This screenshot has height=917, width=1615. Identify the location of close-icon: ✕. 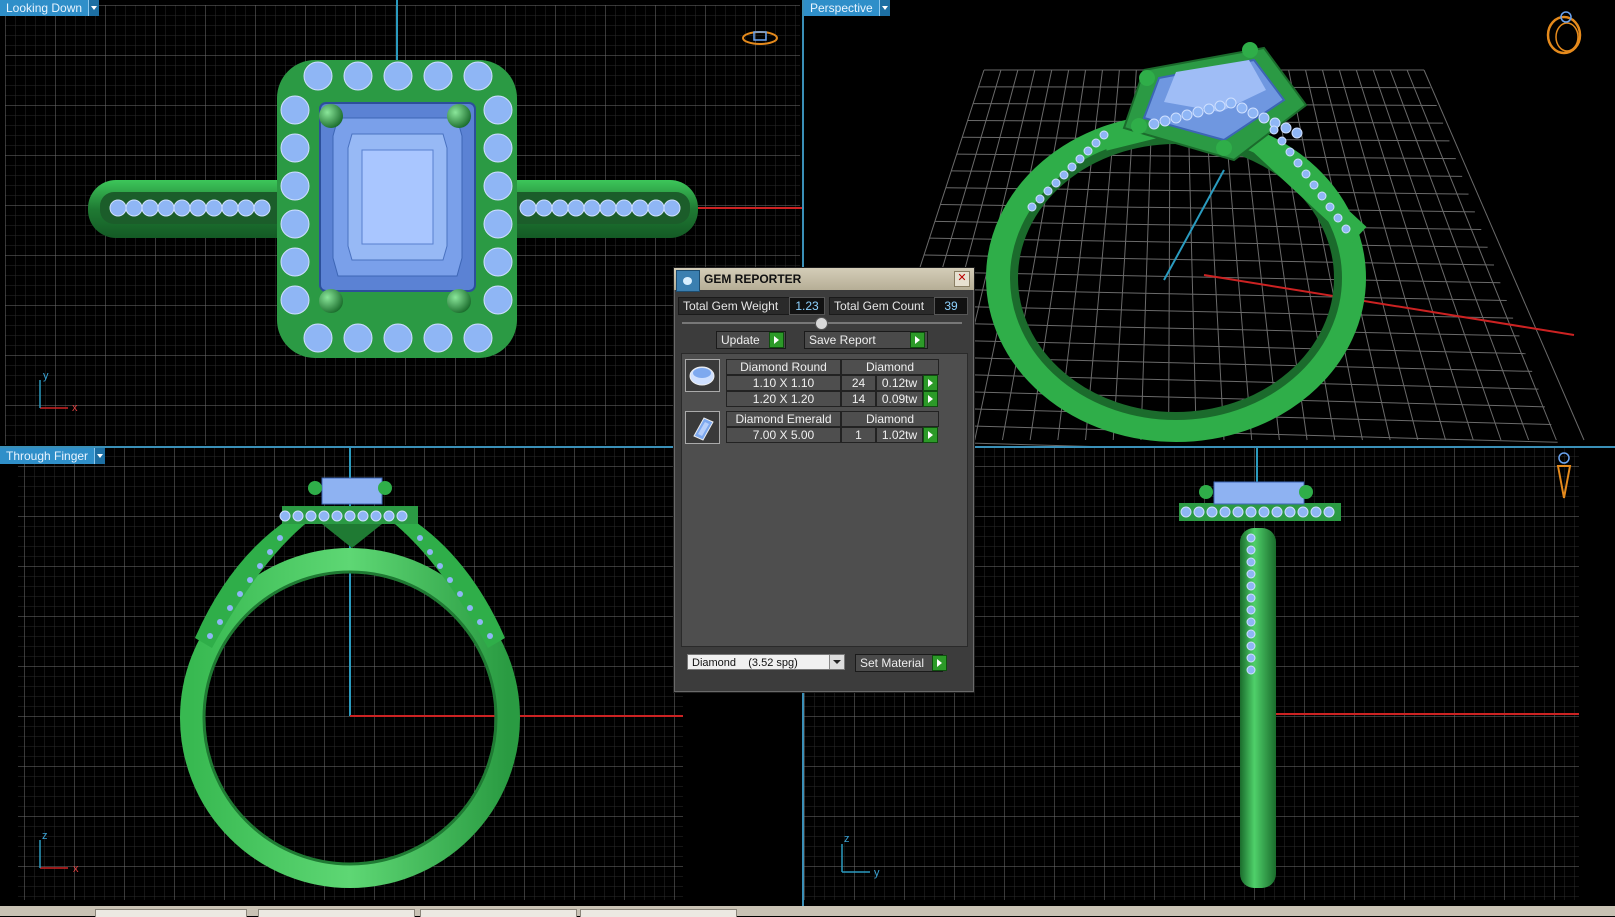
(962, 279).